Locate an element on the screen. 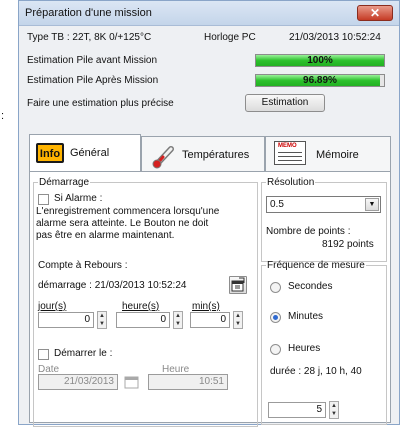  hours-spinner: ▲ ▼ is located at coordinates (178, 320).